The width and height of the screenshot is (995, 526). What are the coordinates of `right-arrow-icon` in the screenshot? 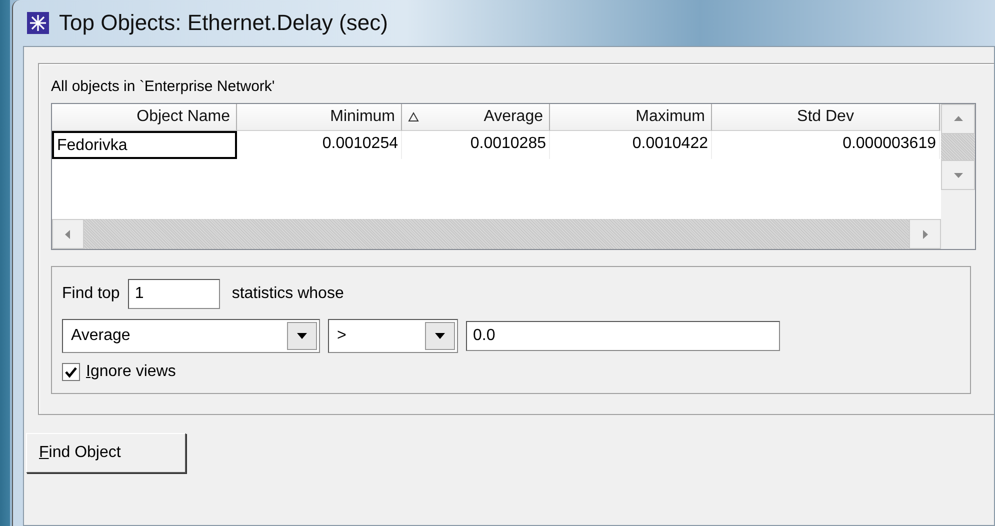 It's located at (925, 234).